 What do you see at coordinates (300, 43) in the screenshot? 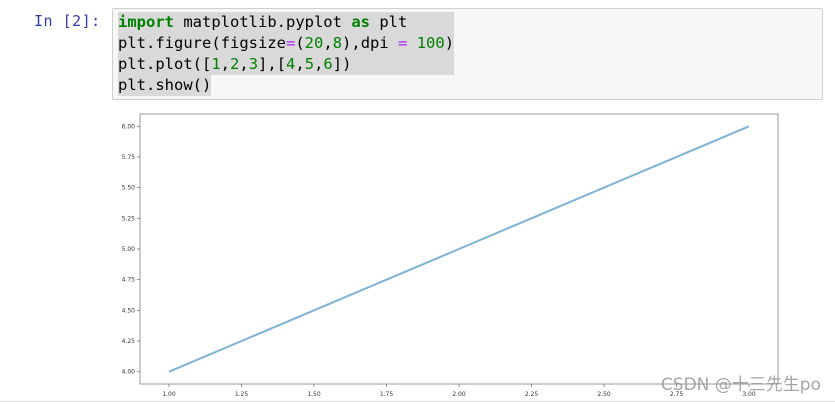
I see `code-token: (` at bounding box center [300, 43].